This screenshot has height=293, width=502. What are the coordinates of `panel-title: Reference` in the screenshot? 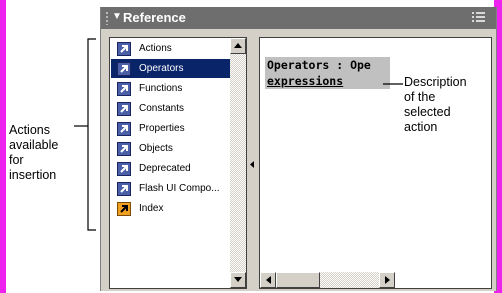 It's located at (154, 17).